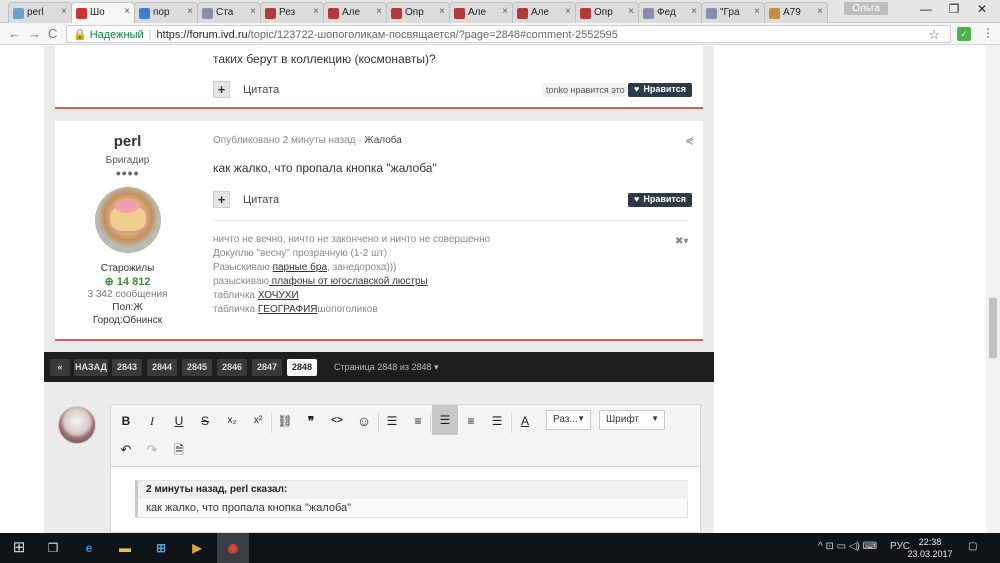 Image resolution: width=1000 pixels, height=563 pixels. What do you see at coordinates (866, 8) in the screenshot?
I see `user-badge: Ольга` at bounding box center [866, 8].